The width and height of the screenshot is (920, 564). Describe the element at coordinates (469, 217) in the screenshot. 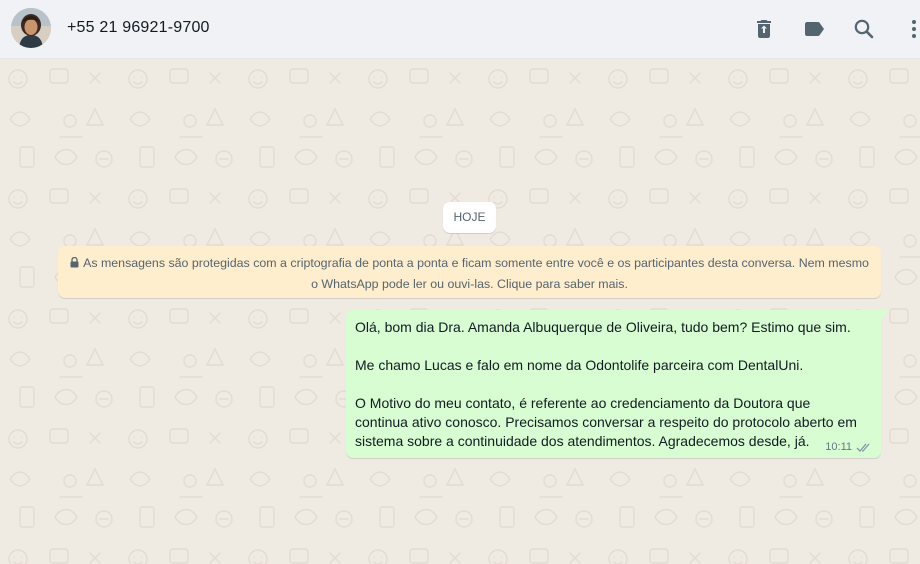

I see `date-divider: HOJE` at that location.